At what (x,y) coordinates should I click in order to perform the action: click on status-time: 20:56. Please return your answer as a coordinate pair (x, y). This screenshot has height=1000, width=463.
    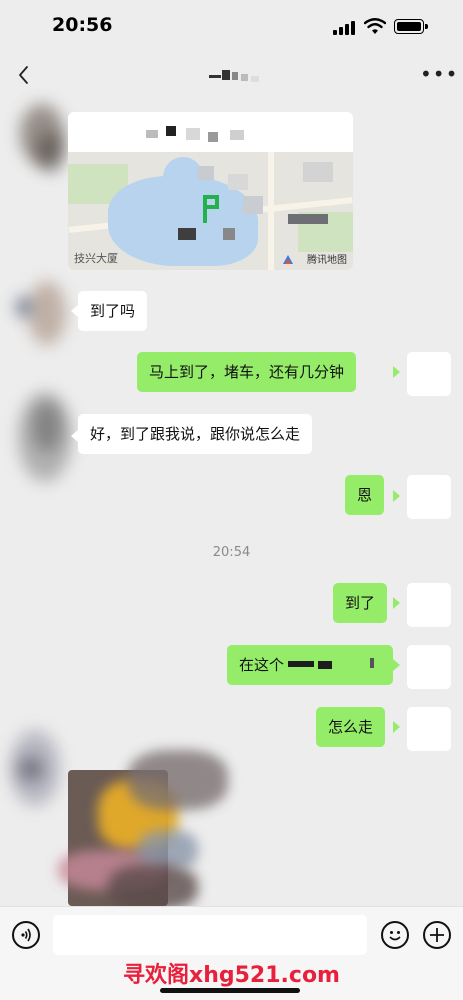
    Looking at the image, I should click on (82, 25).